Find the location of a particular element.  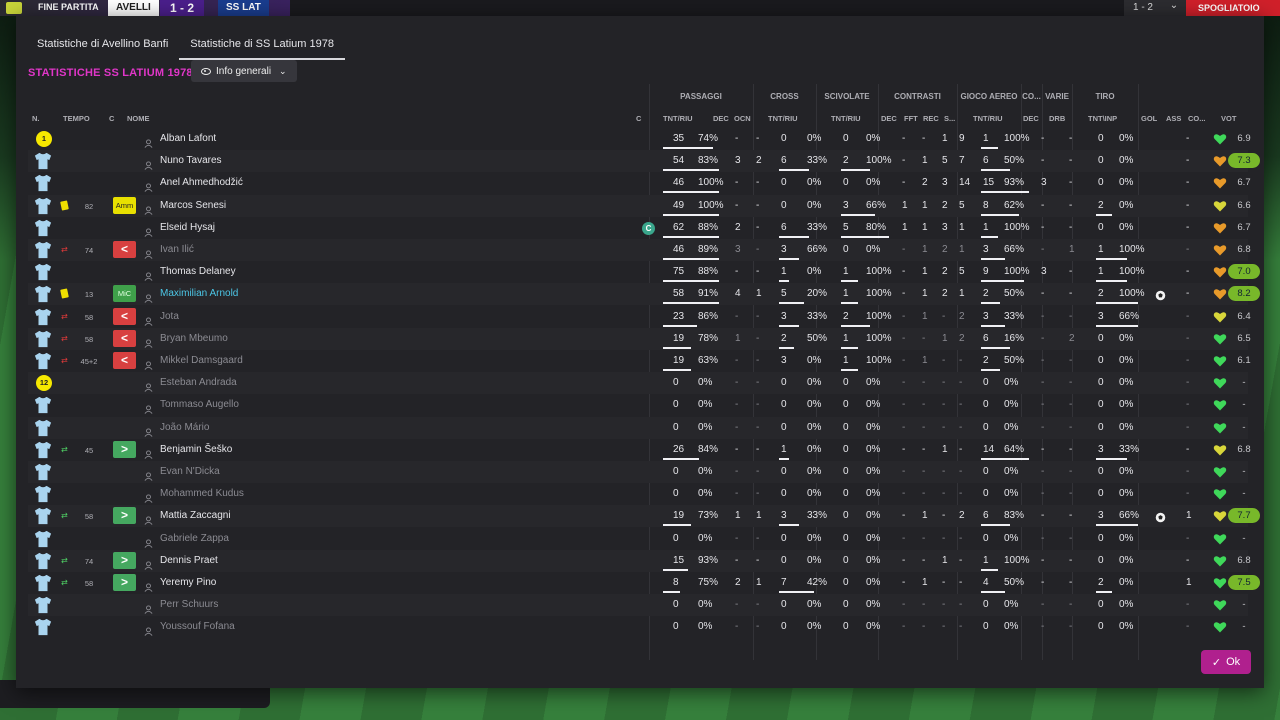

col-header-card: C is located at coordinates (111, 118).